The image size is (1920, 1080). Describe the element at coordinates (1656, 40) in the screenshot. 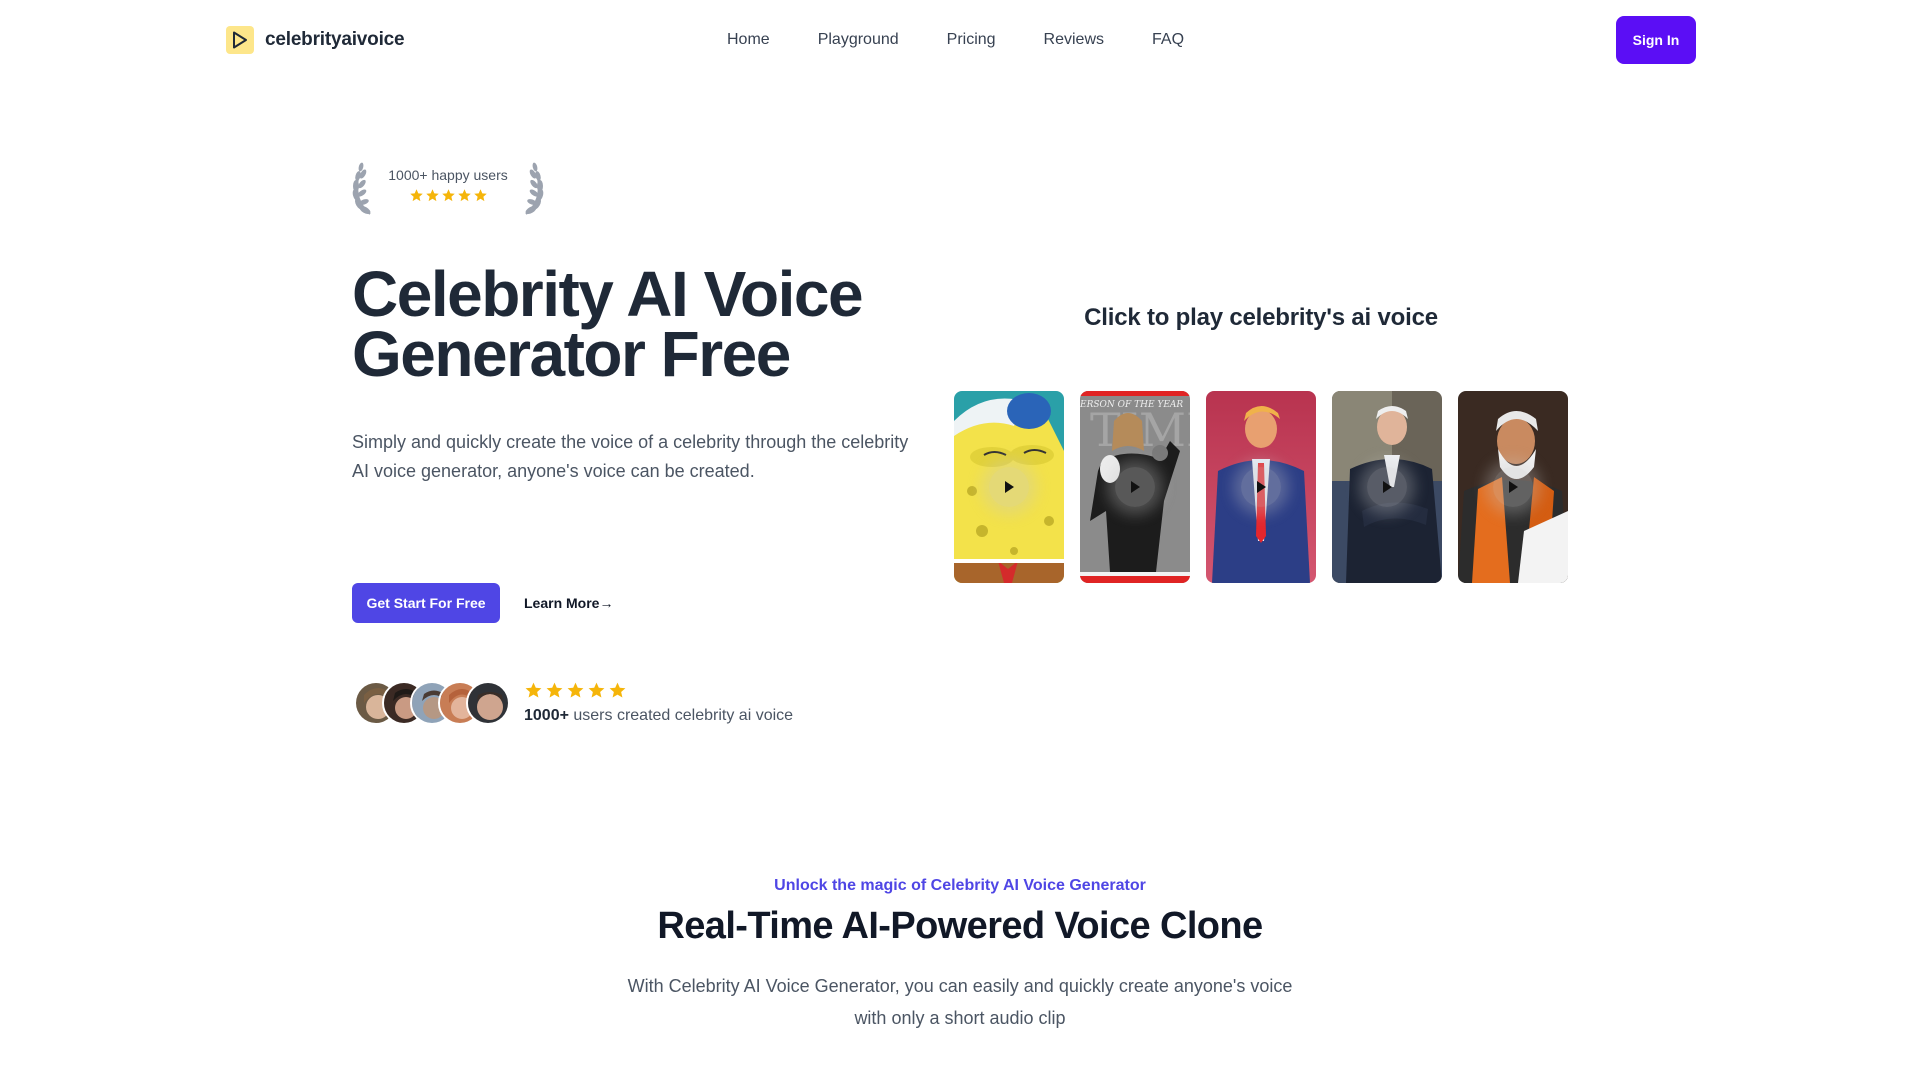

I see `sign-in-button: Sign In` at that location.